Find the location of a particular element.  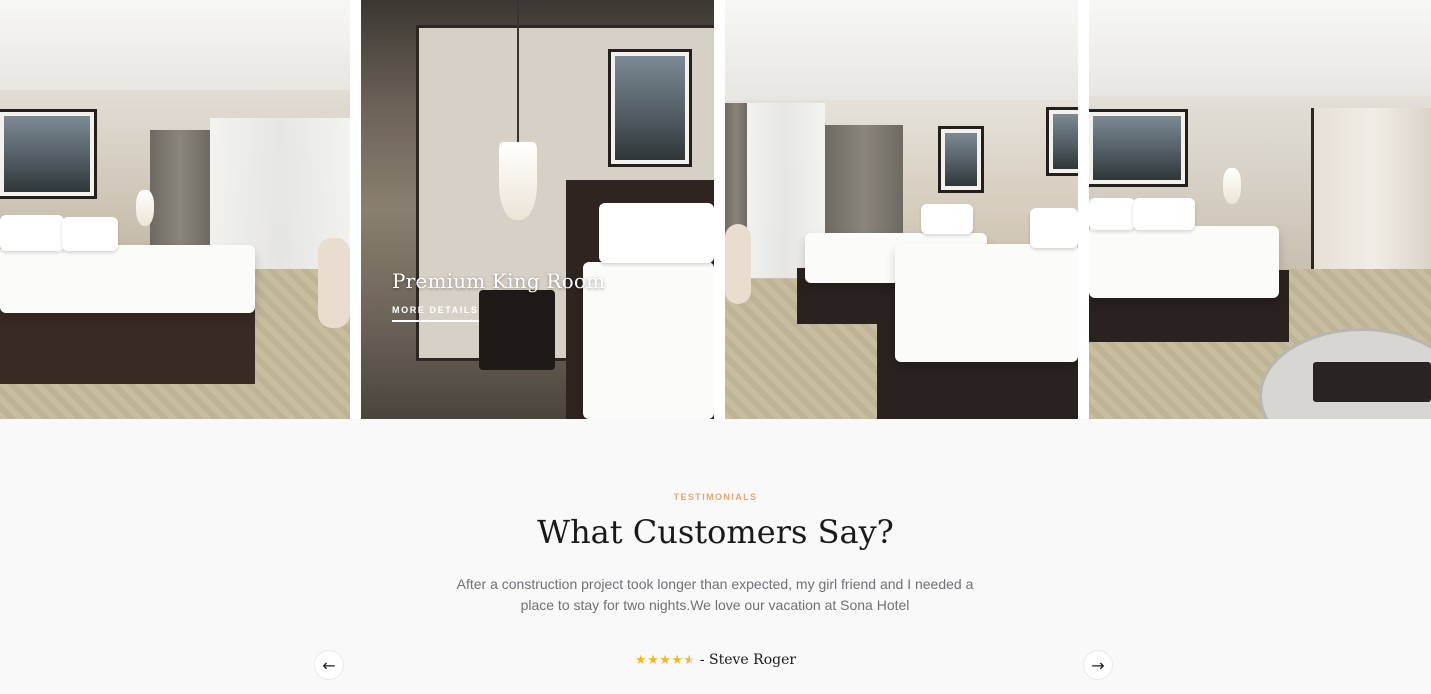

section-title: What Customers Say? is located at coordinates (715, 532).